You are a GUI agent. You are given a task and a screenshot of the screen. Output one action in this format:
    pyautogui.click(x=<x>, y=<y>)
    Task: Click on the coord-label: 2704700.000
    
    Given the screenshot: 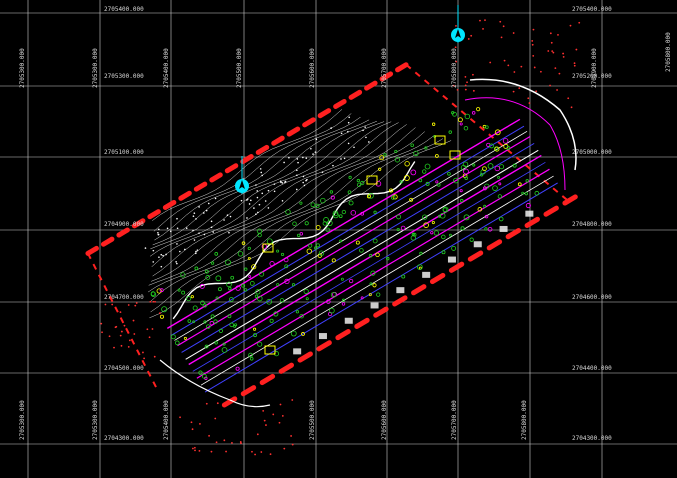 What is the action you would take?
    pyautogui.click(x=124, y=297)
    